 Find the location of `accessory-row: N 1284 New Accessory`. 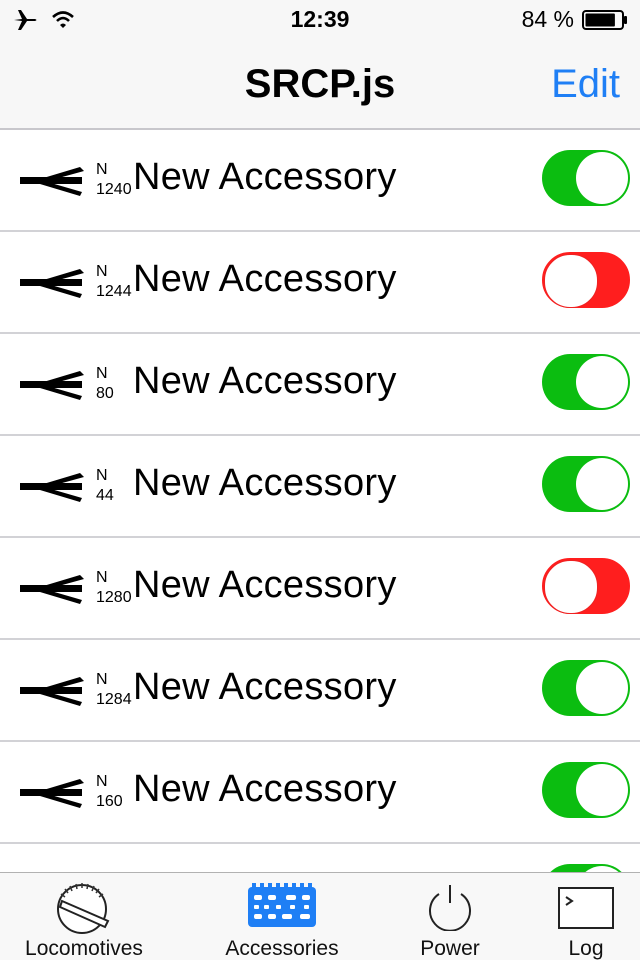

accessory-row: N 1284 New Accessory is located at coordinates (320, 691).